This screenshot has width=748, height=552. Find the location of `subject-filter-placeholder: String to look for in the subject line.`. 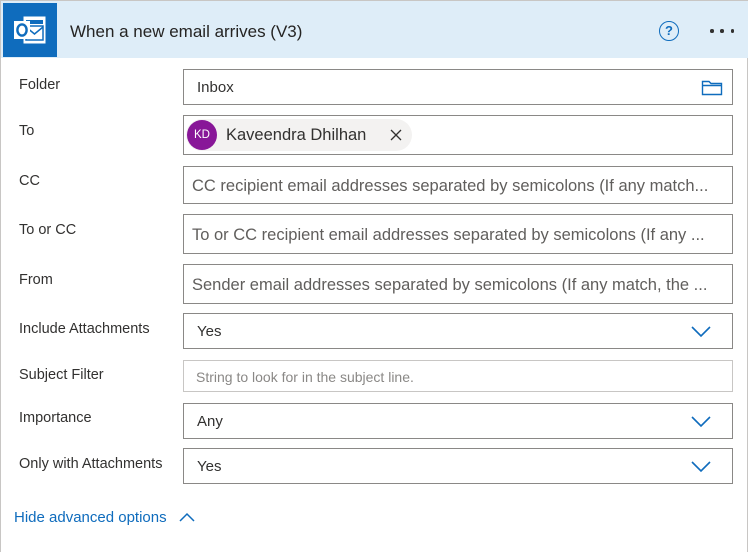

subject-filter-placeholder: String to look for in the subject line. is located at coordinates (305, 377).